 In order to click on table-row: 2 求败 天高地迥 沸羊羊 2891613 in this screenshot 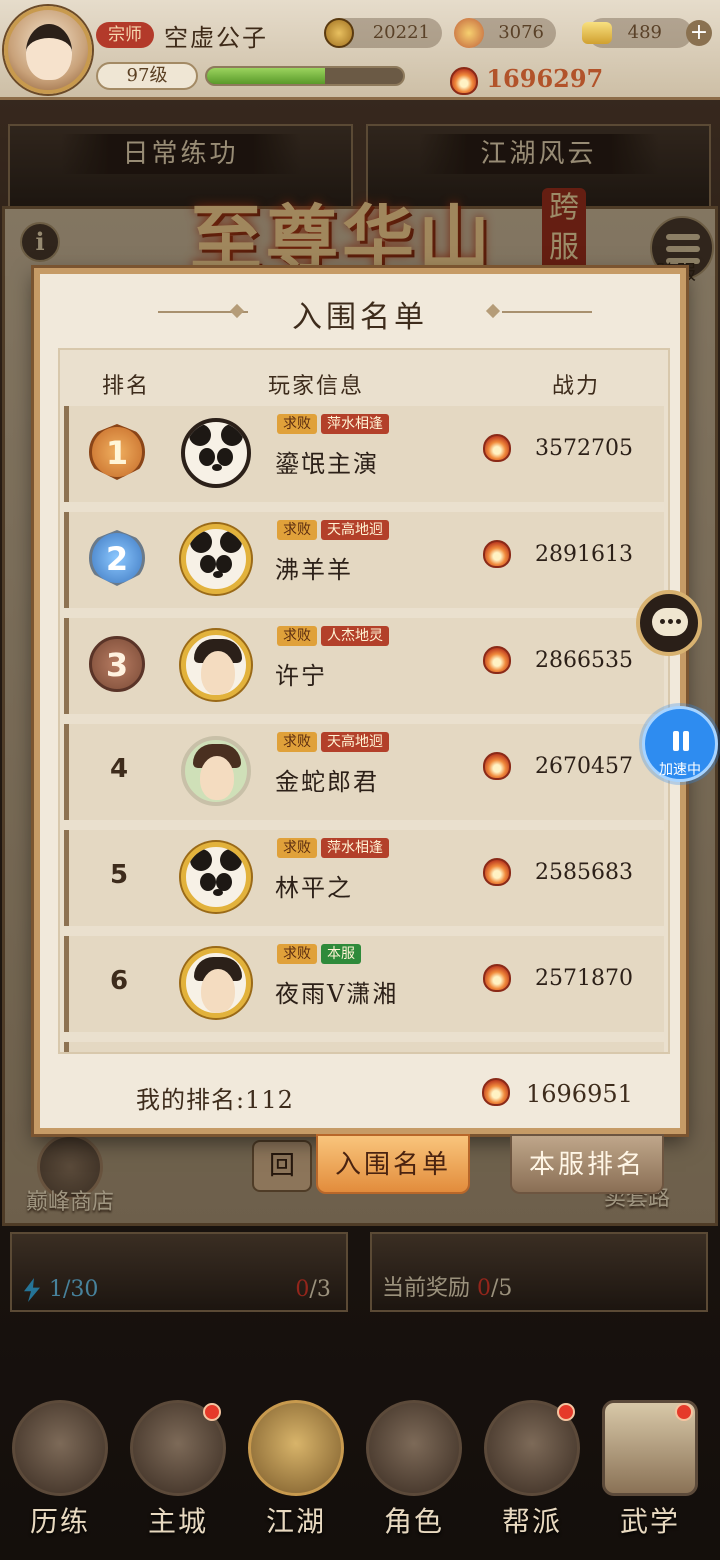, I will do `click(364, 560)`.